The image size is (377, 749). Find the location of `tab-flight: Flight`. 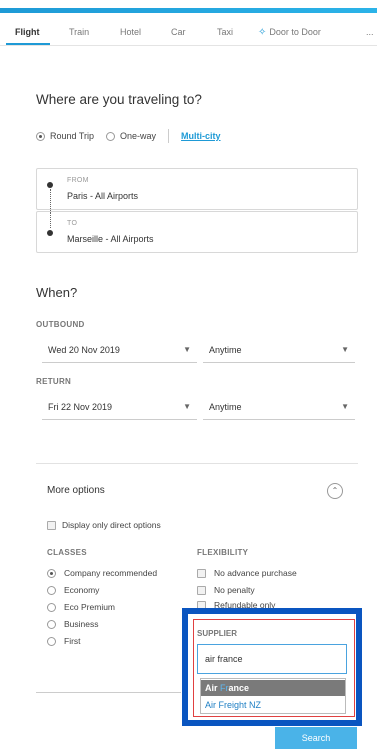

tab-flight: Flight is located at coordinates (27, 32).